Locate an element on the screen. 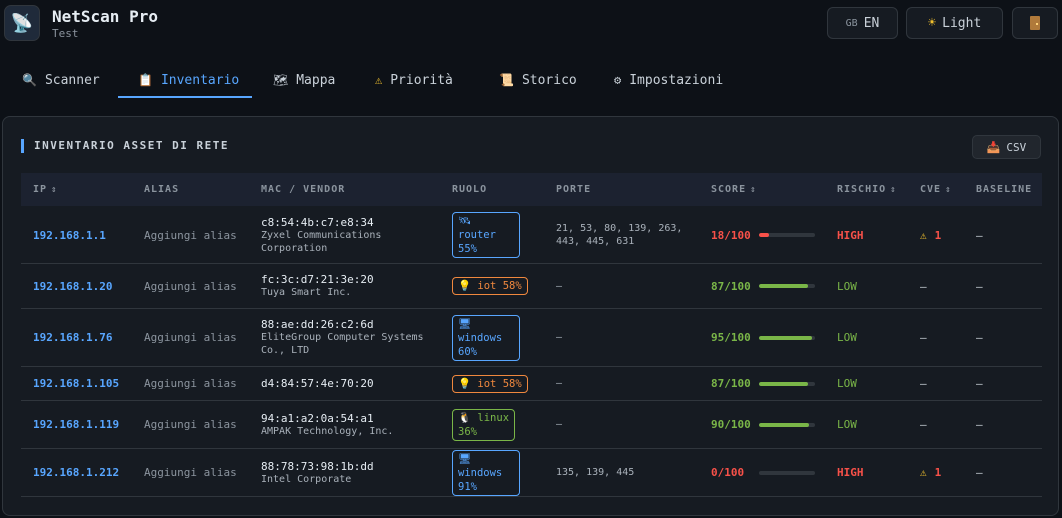 The height and width of the screenshot is (518, 1062). export-csv-button: 📥 CSV is located at coordinates (1006, 147).